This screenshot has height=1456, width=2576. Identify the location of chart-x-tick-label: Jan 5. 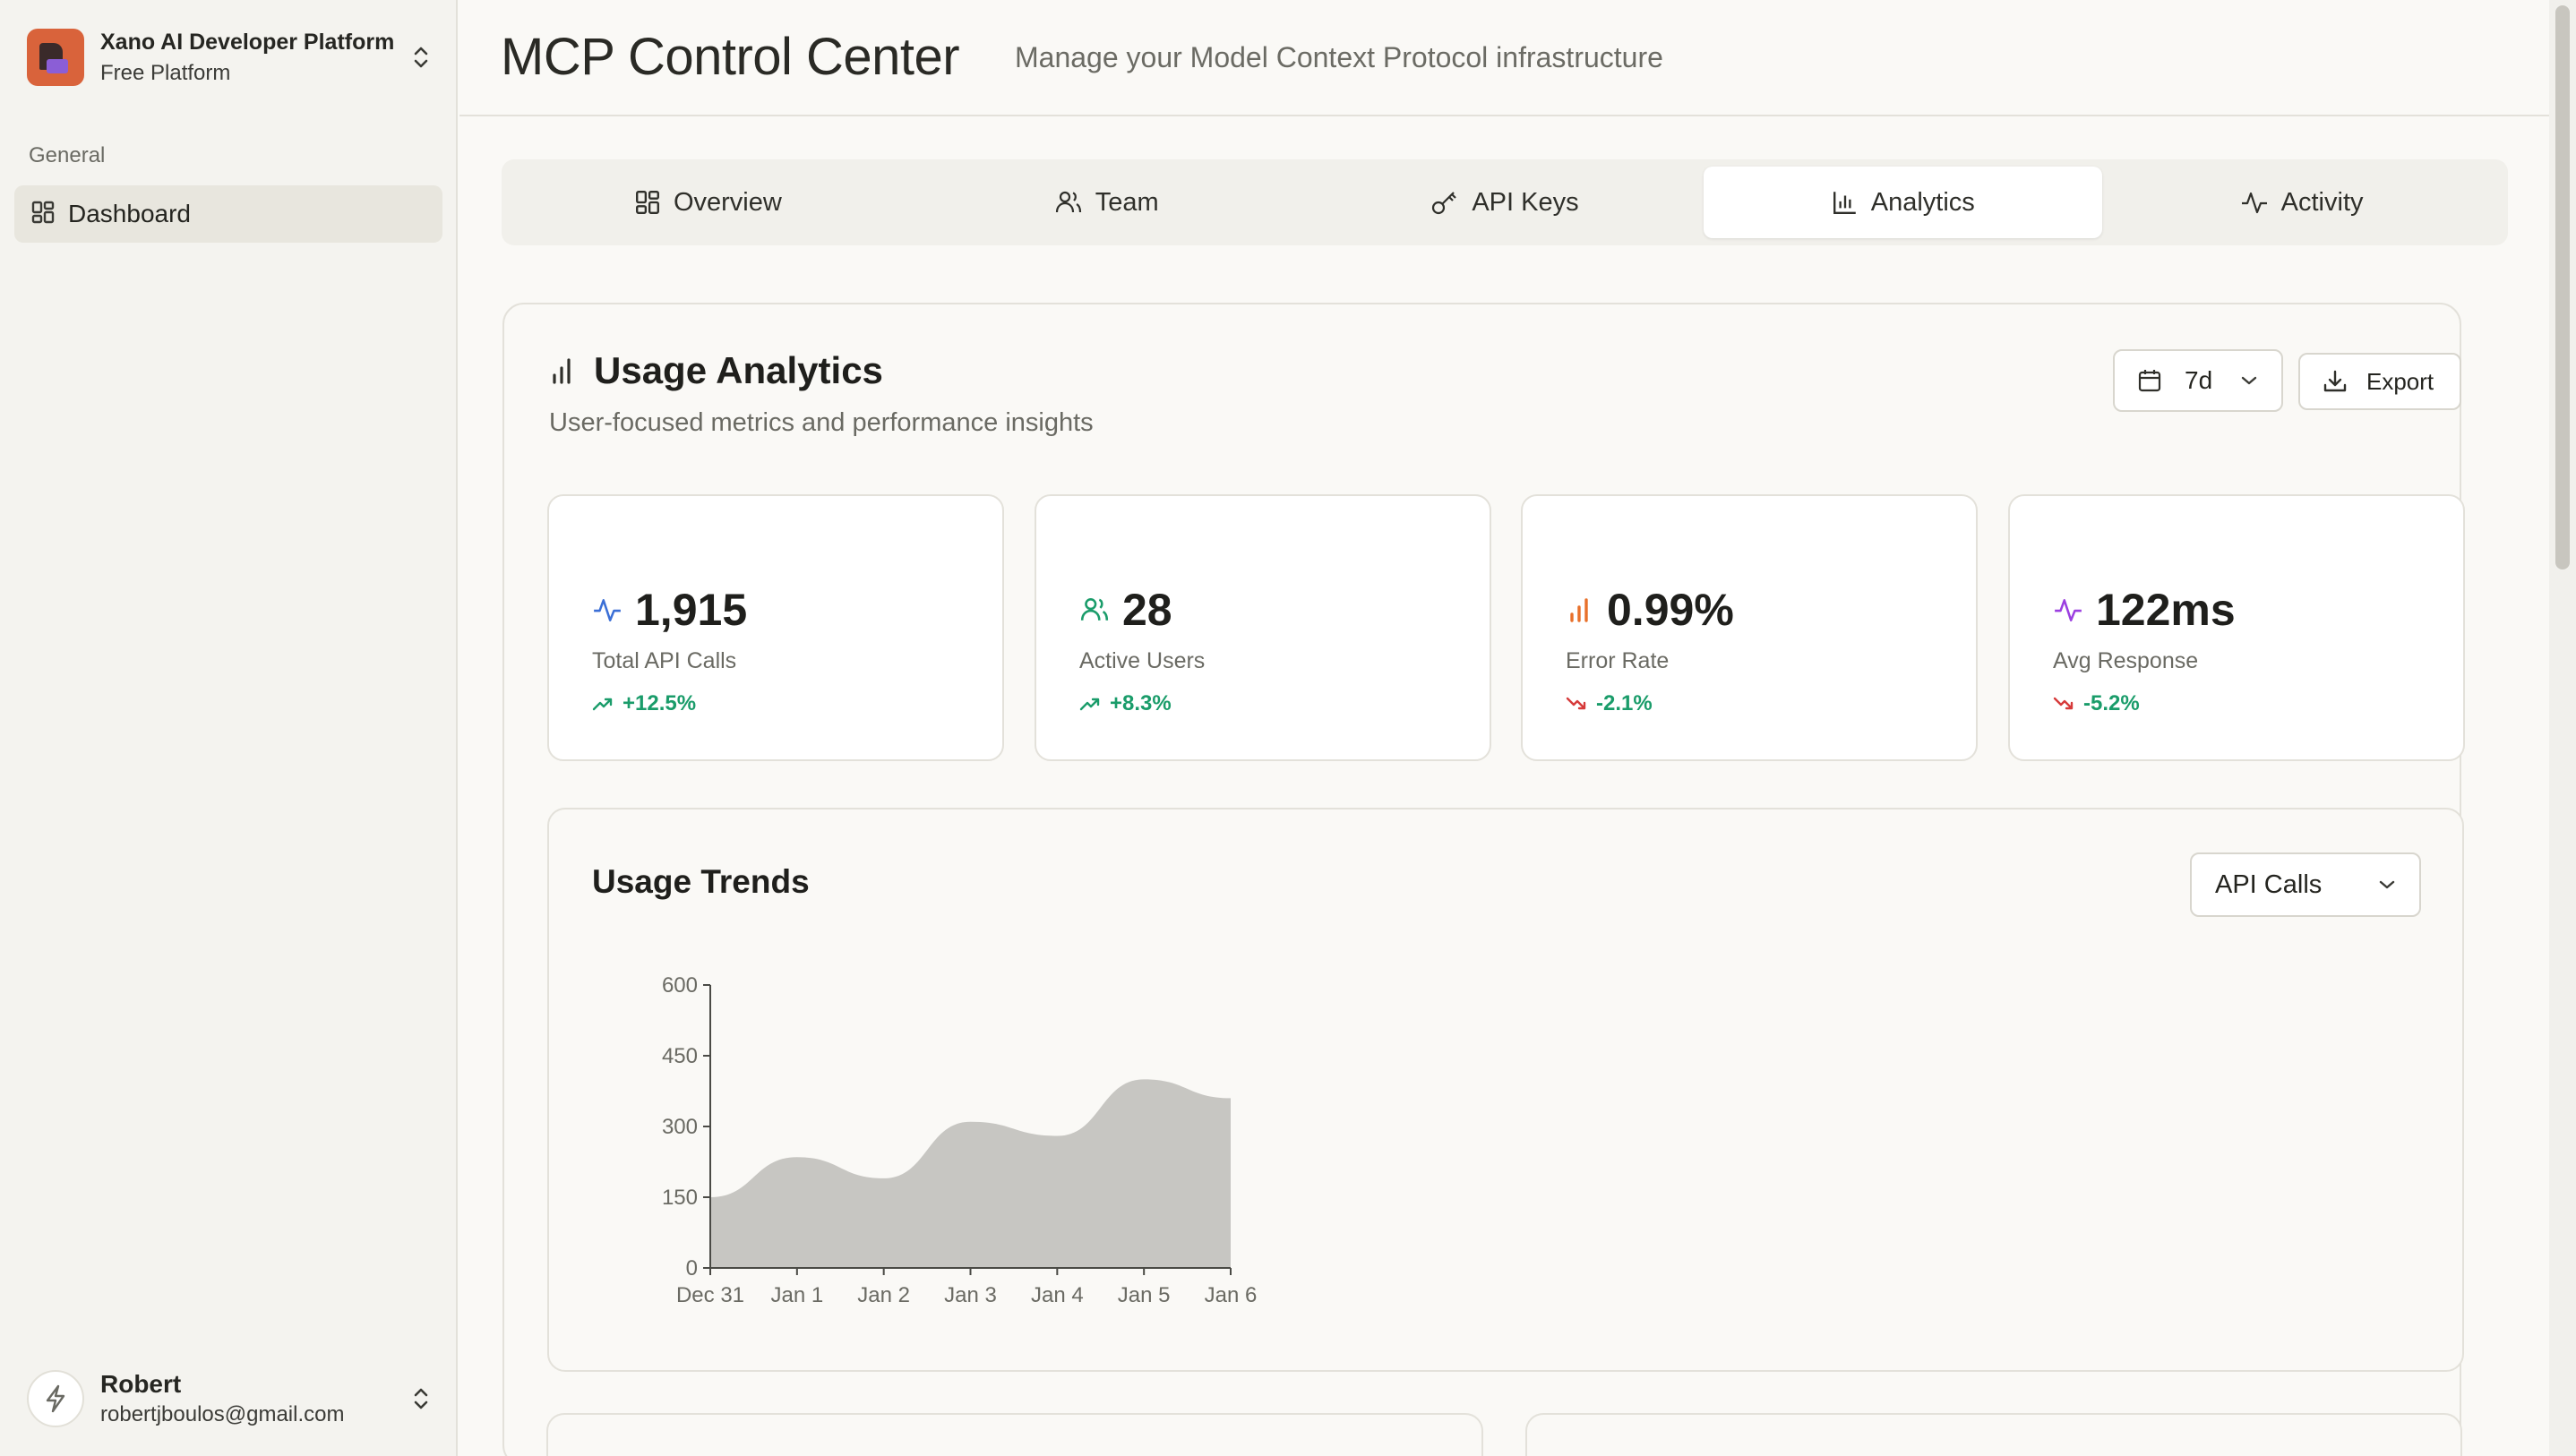
(1144, 1295).